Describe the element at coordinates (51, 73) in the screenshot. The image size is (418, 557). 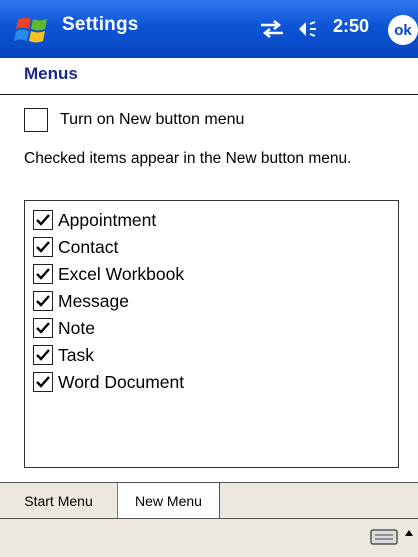
I see `page-title: Menus` at that location.